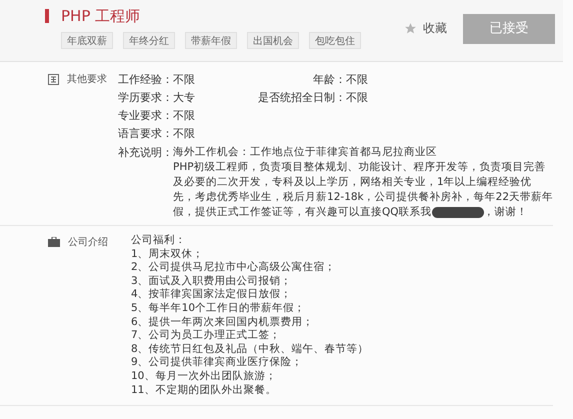 The image size is (573, 419). Describe the element at coordinates (88, 243) in the screenshot. I see `section-heading: 公司介绍` at that location.